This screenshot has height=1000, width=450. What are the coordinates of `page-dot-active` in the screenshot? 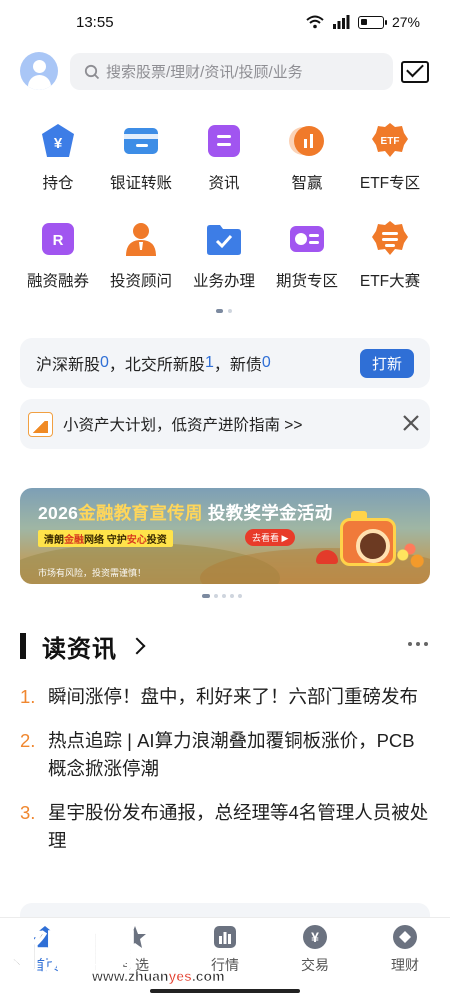 It's located at (219, 311).